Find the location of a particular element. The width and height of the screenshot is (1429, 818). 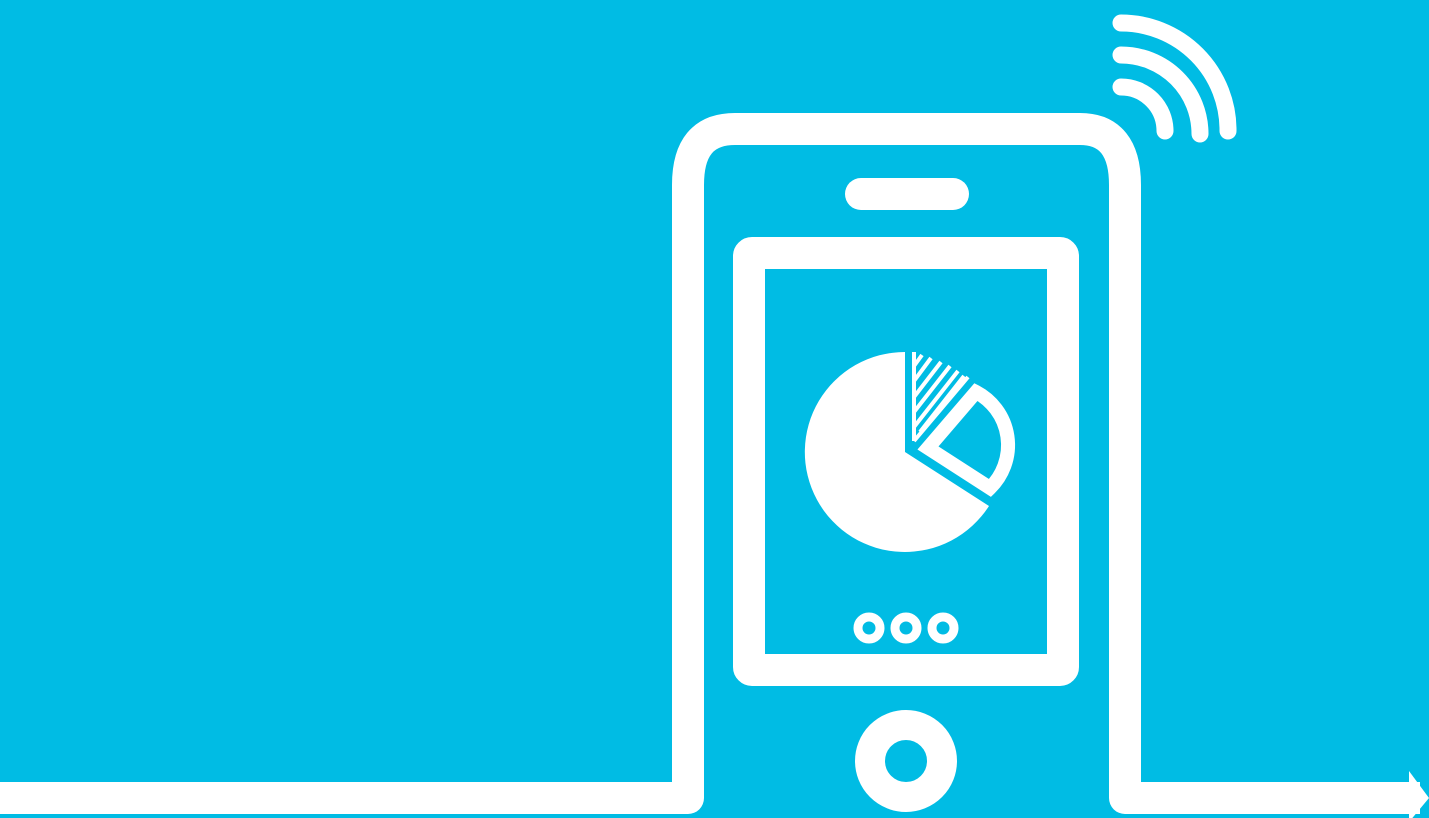

wifi-signal-icon is located at coordinates (1174, 78).